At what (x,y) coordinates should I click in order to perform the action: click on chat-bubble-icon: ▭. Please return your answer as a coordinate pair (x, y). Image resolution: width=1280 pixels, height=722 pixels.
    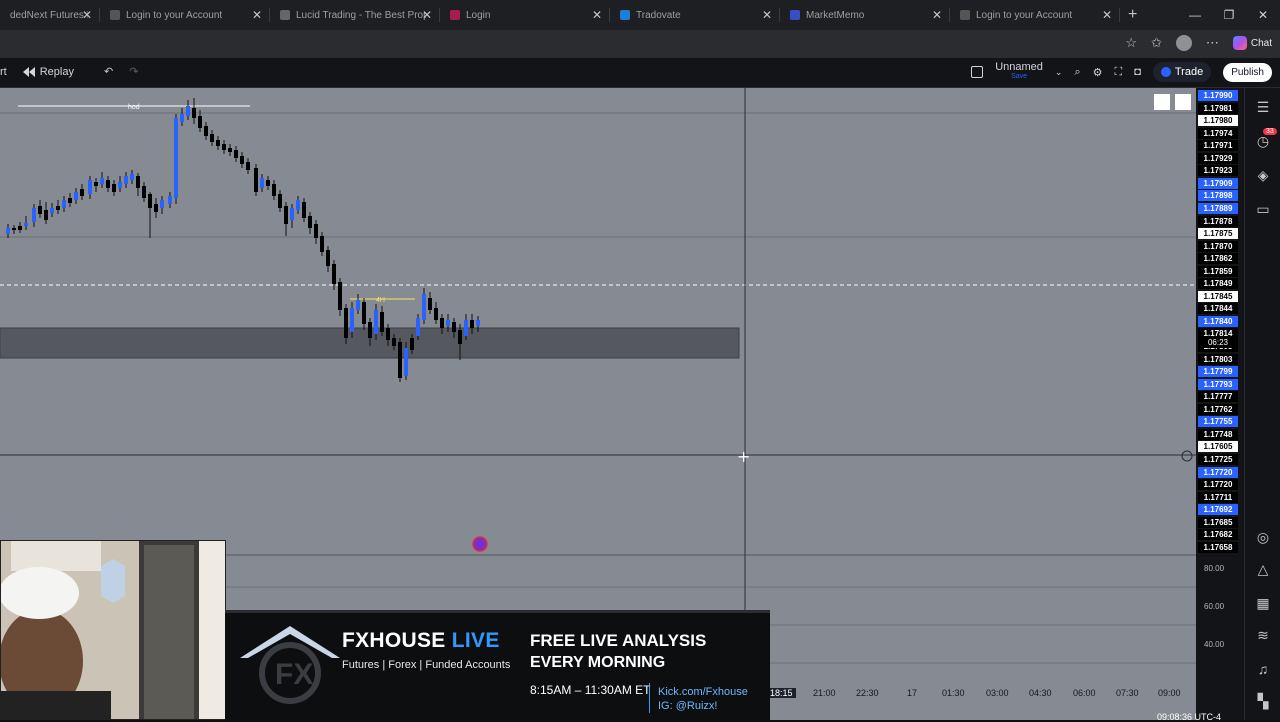
    Looking at the image, I should click on (1263, 209).